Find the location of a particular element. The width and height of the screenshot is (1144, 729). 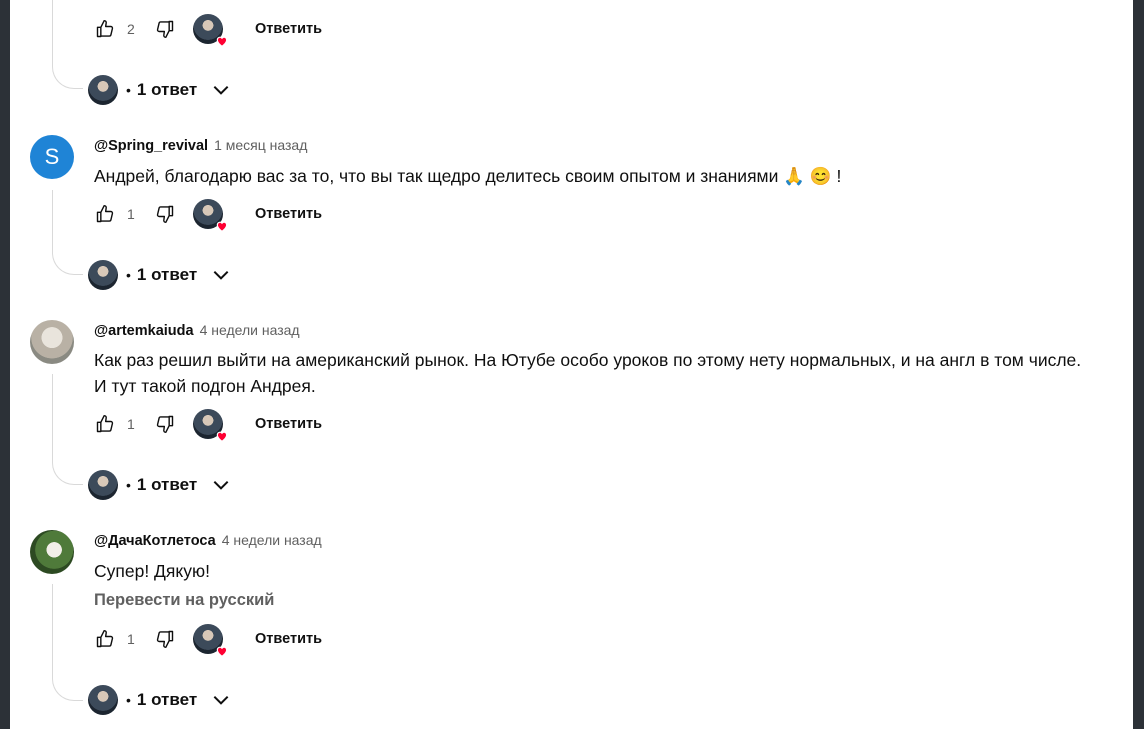

comment-header: @Spring_revival 1 месяц назад is located at coordinates (200, 145).